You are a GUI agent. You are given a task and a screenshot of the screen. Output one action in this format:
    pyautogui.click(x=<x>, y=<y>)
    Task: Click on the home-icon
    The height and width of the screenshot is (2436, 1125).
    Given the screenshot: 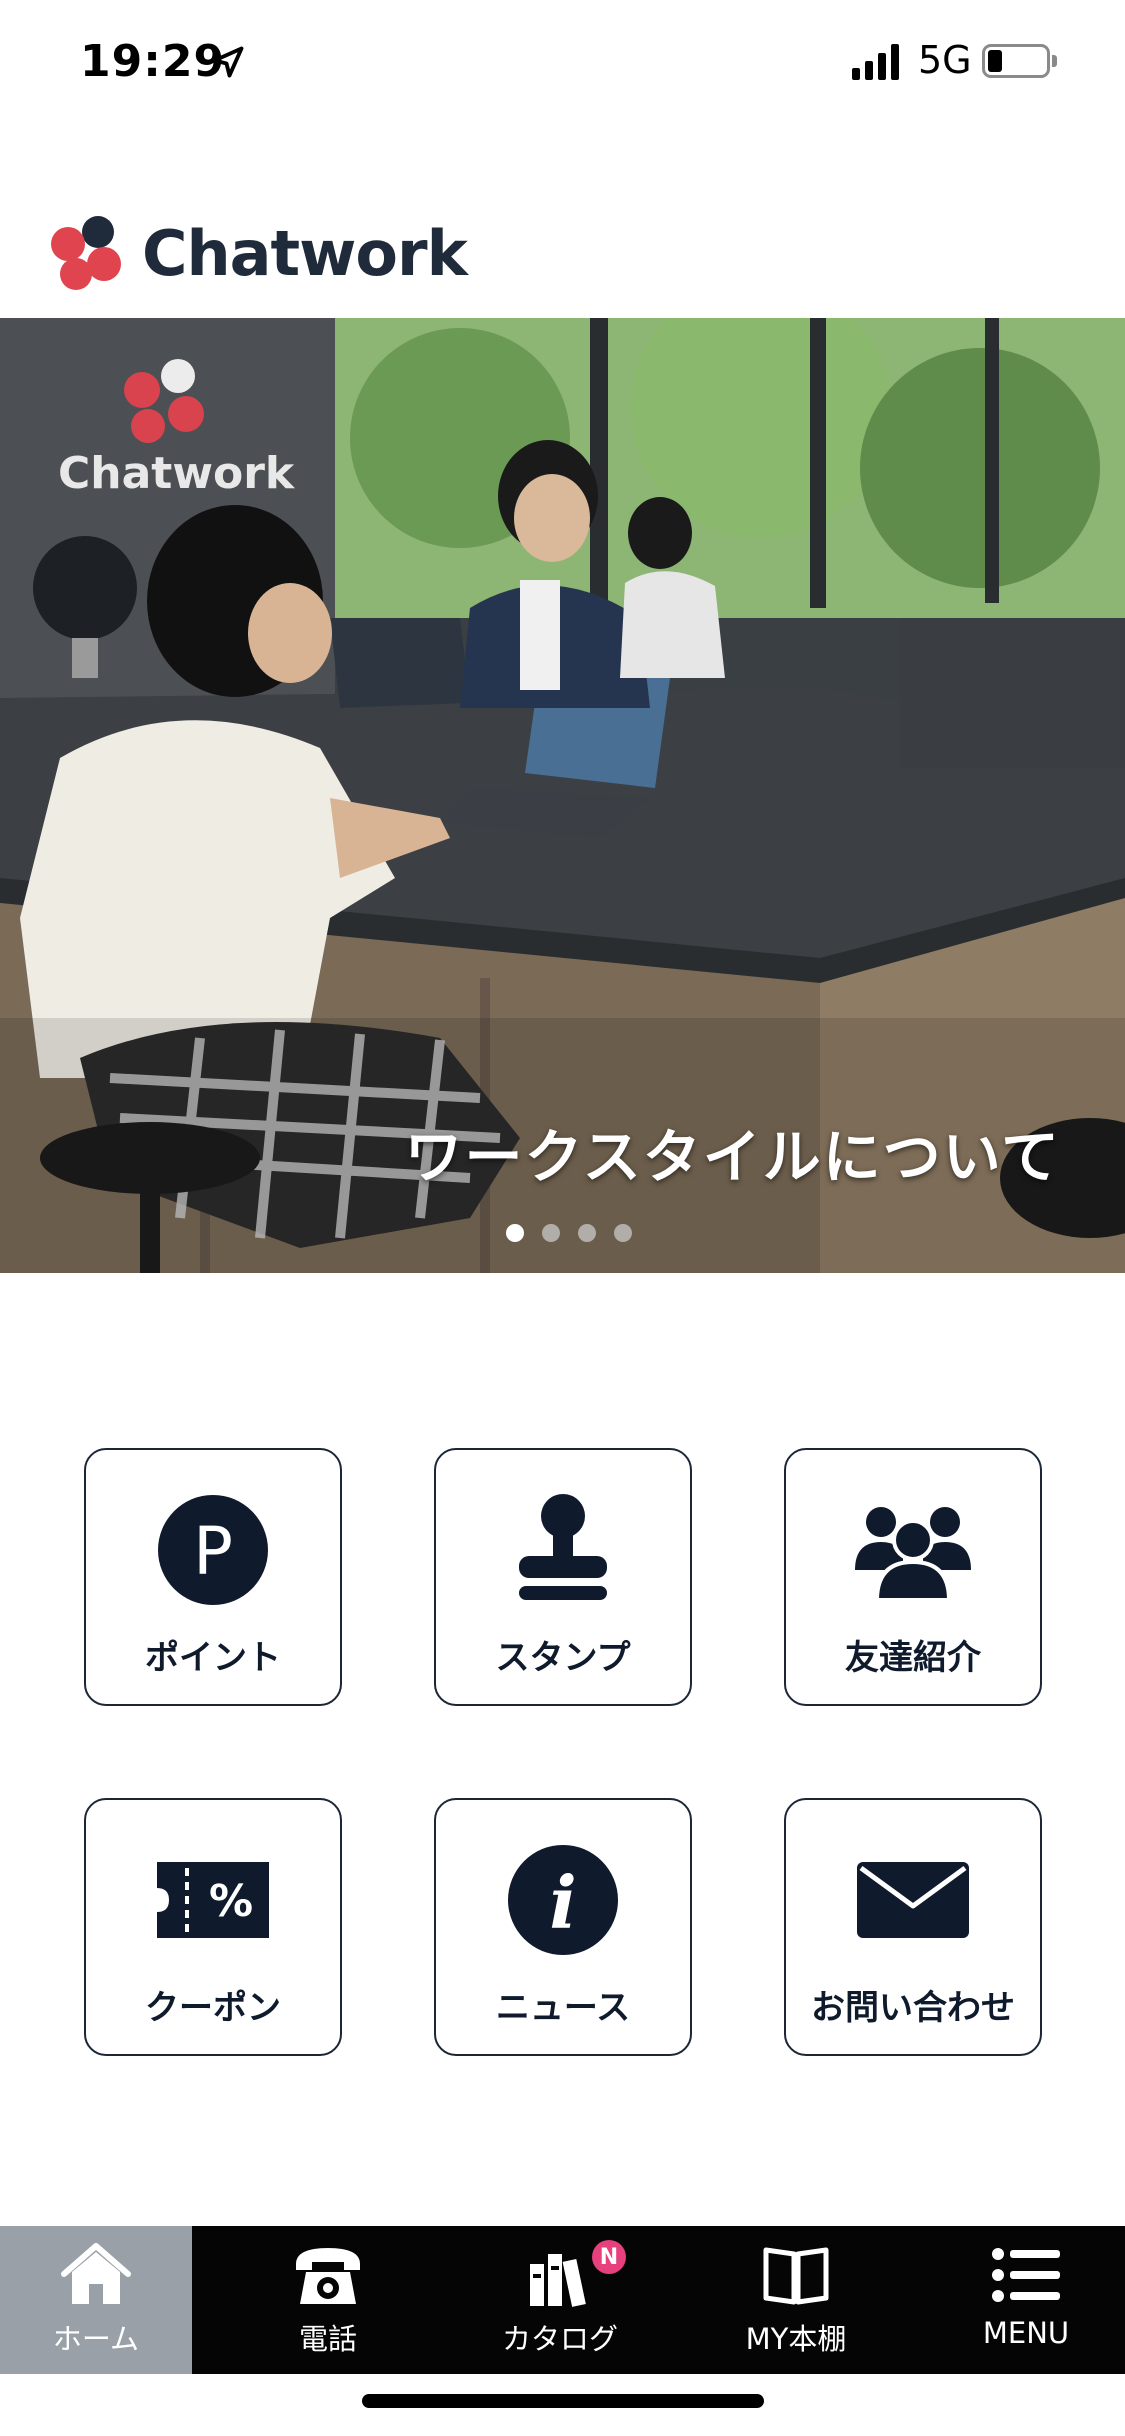 What is the action you would take?
    pyautogui.click(x=96, y=2273)
    